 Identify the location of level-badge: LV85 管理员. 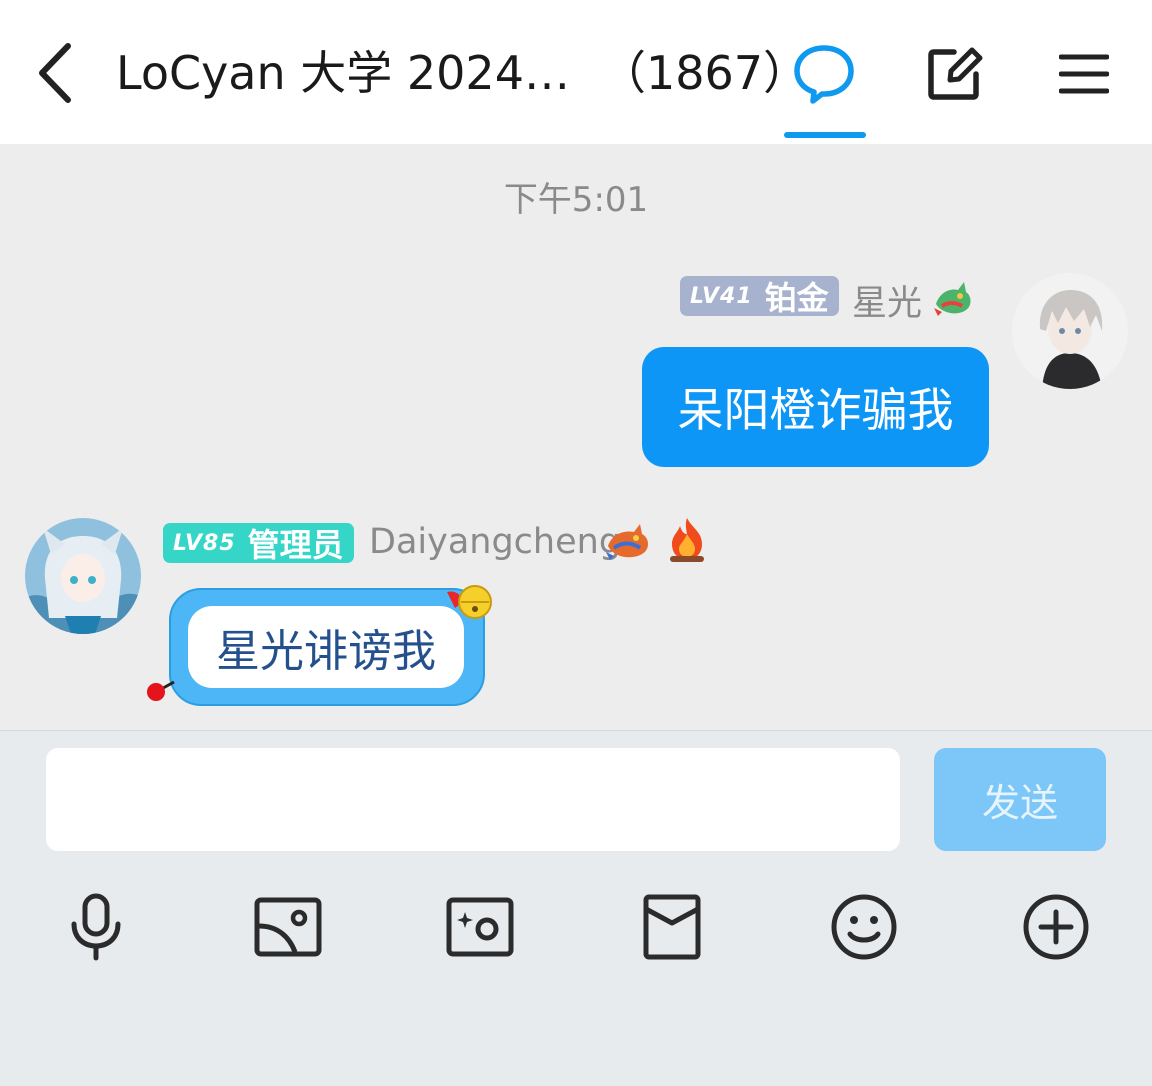
(258, 543).